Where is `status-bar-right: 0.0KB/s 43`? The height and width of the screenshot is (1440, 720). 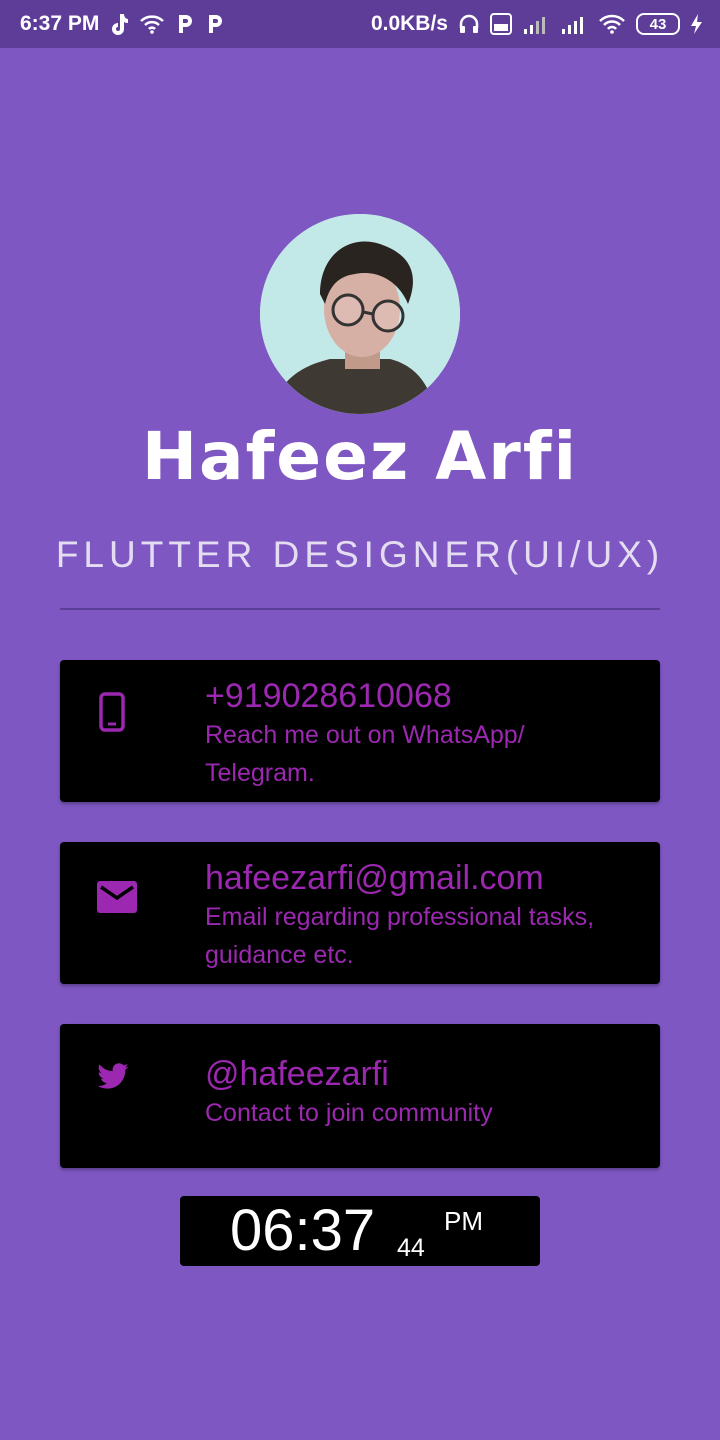
status-bar-right: 0.0KB/s 43 is located at coordinates (537, 24).